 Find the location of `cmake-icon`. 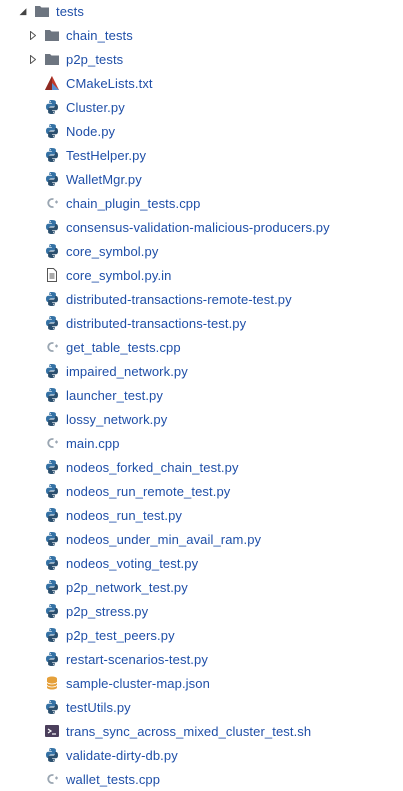

cmake-icon is located at coordinates (52, 83).